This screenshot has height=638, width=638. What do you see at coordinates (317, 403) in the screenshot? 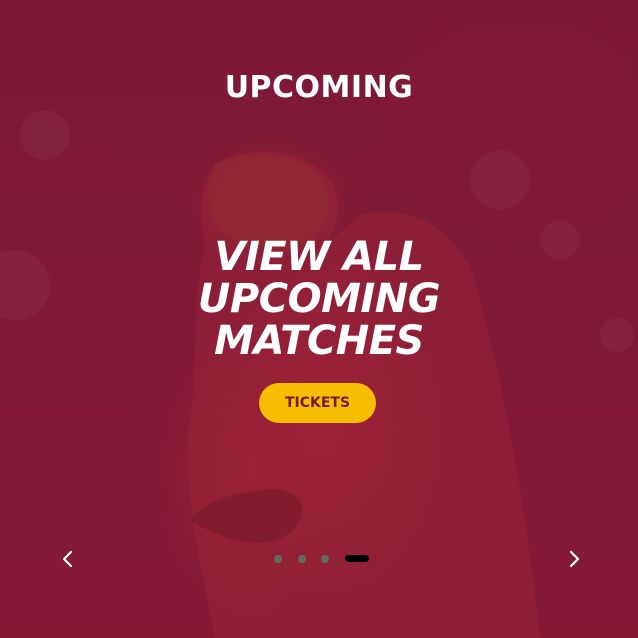
I see `tickets-button: TICKETS` at bounding box center [317, 403].